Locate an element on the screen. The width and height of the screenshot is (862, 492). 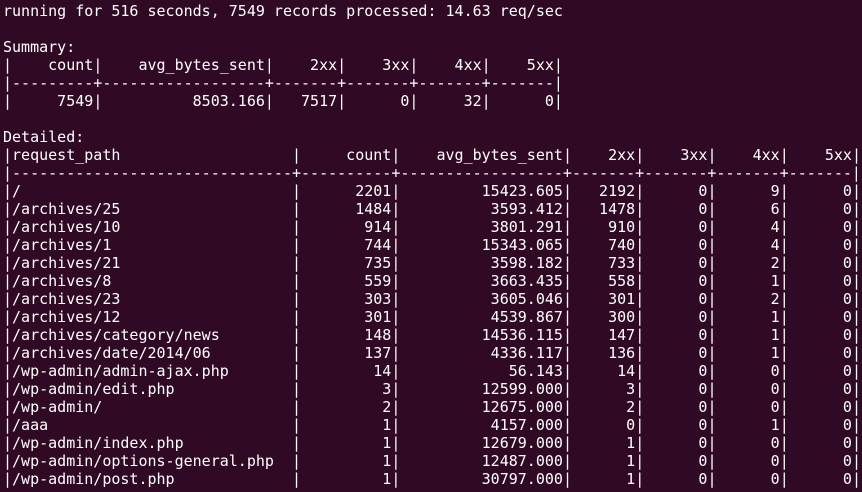
table-cell: /wp-admin/post.php is located at coordinates (152, 479).